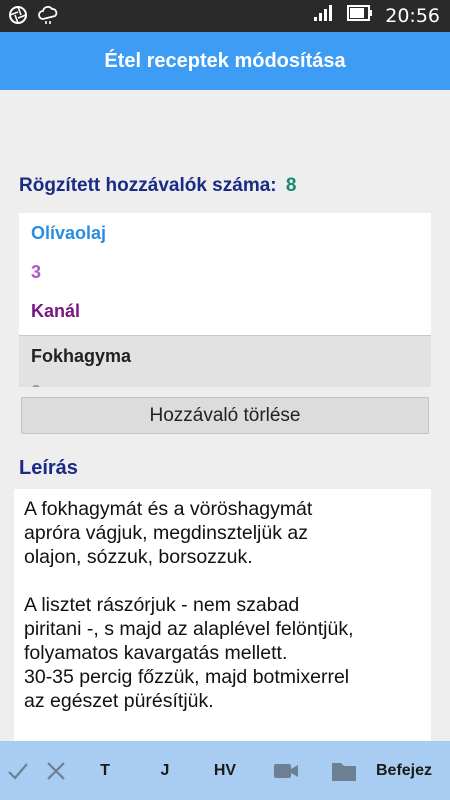 This screenshot has height=800, width=450. What do you see at coordinates (56, 311) in the screenshot?
I see `ingredient-unit: Kanál` at bounding box center [56, 311].